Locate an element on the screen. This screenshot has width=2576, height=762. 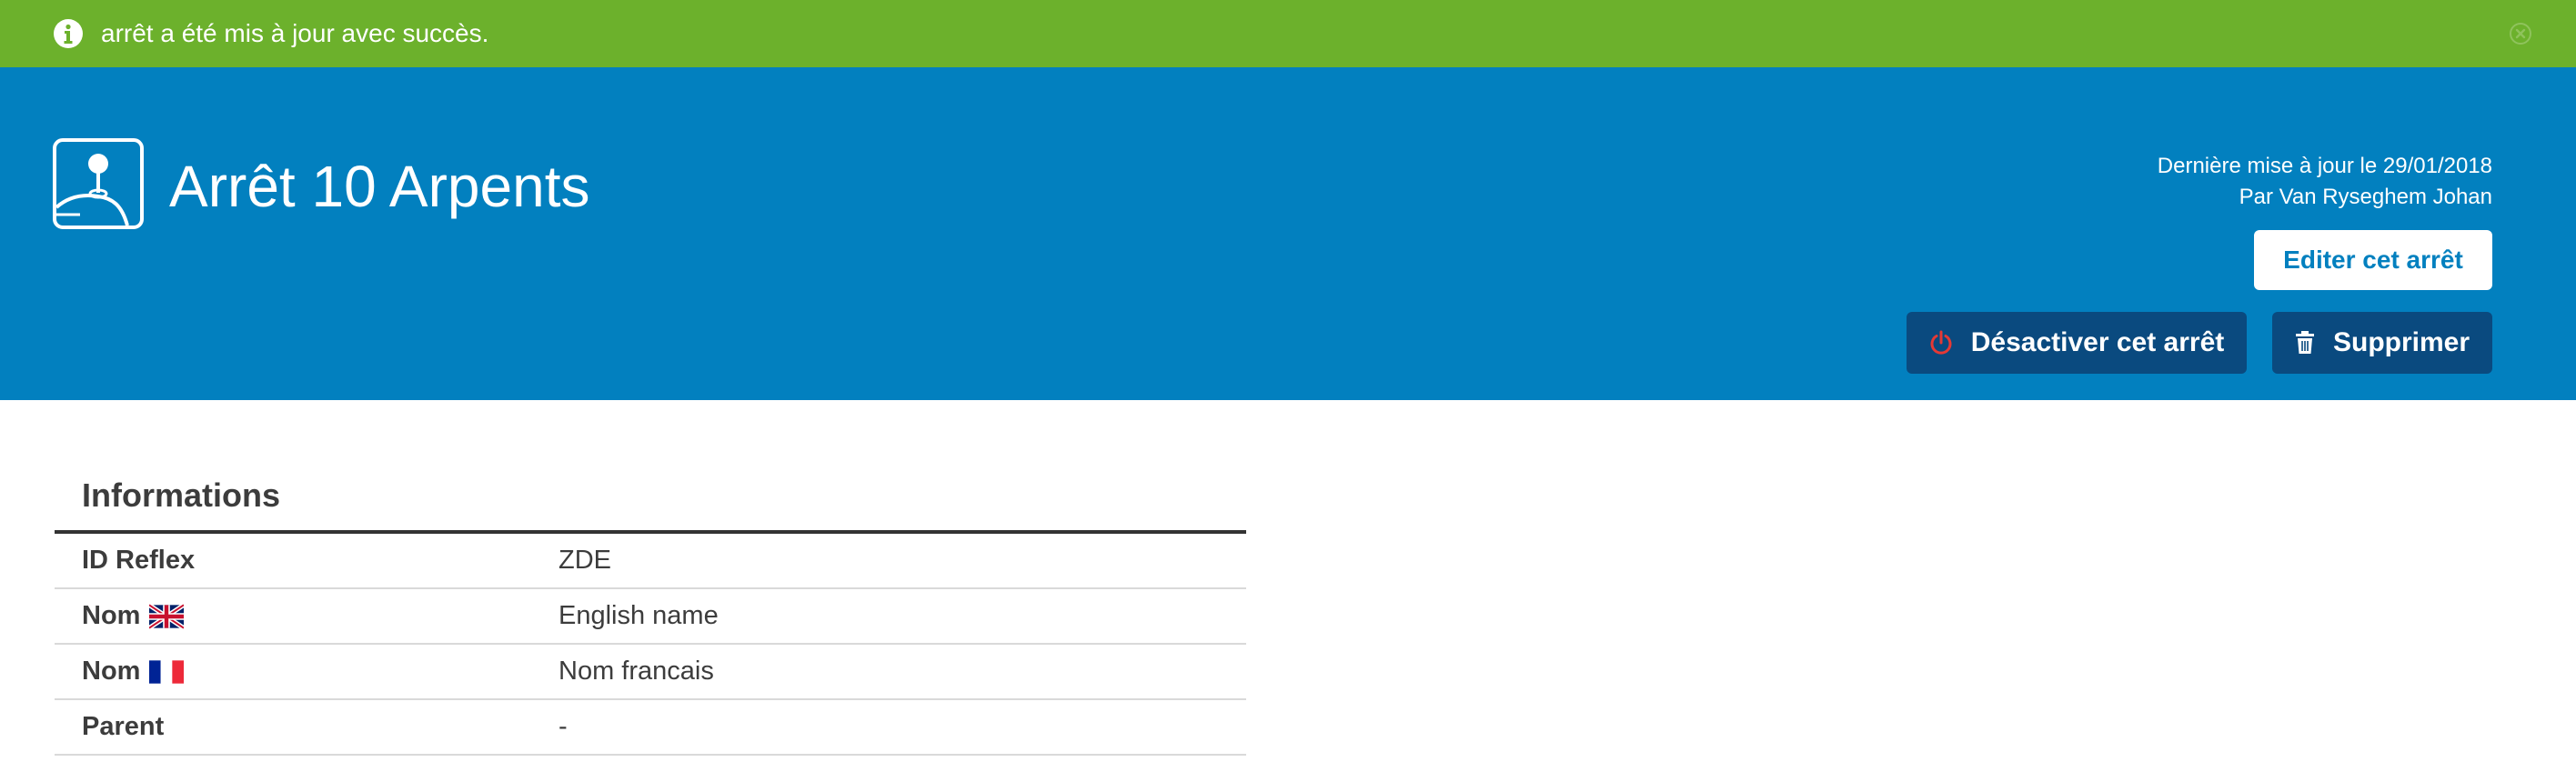
row-label-text: Parent is located at coordinates (123, 726).